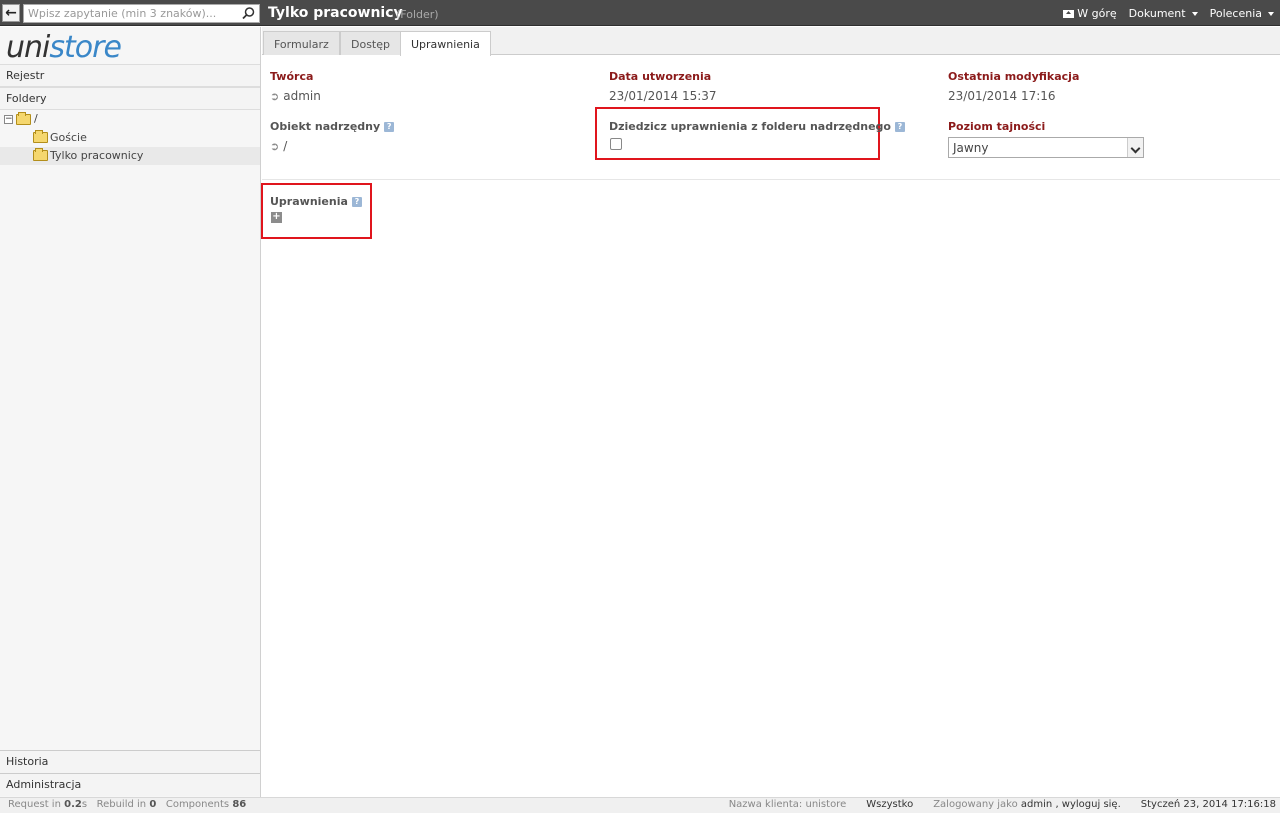 The width and height of the screenshot is (1280, 813). Describe the element at coordinates (1157, 13) in the screenshot. I see `menu-document-label: Dokument` at that location.